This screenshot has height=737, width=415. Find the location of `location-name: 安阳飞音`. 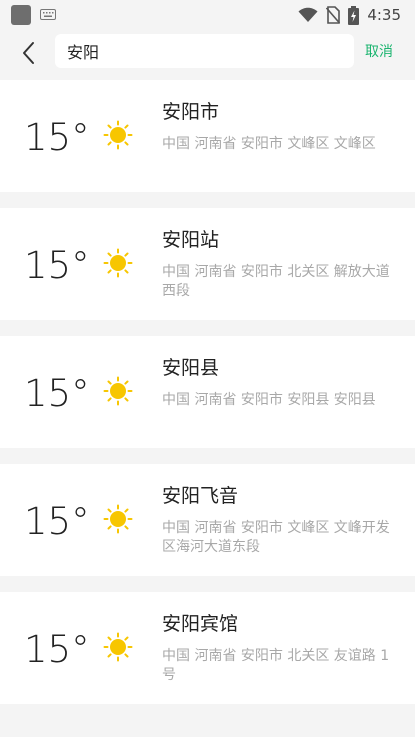

location-name: 安阳飞音 is located at coordinates (200, 496).